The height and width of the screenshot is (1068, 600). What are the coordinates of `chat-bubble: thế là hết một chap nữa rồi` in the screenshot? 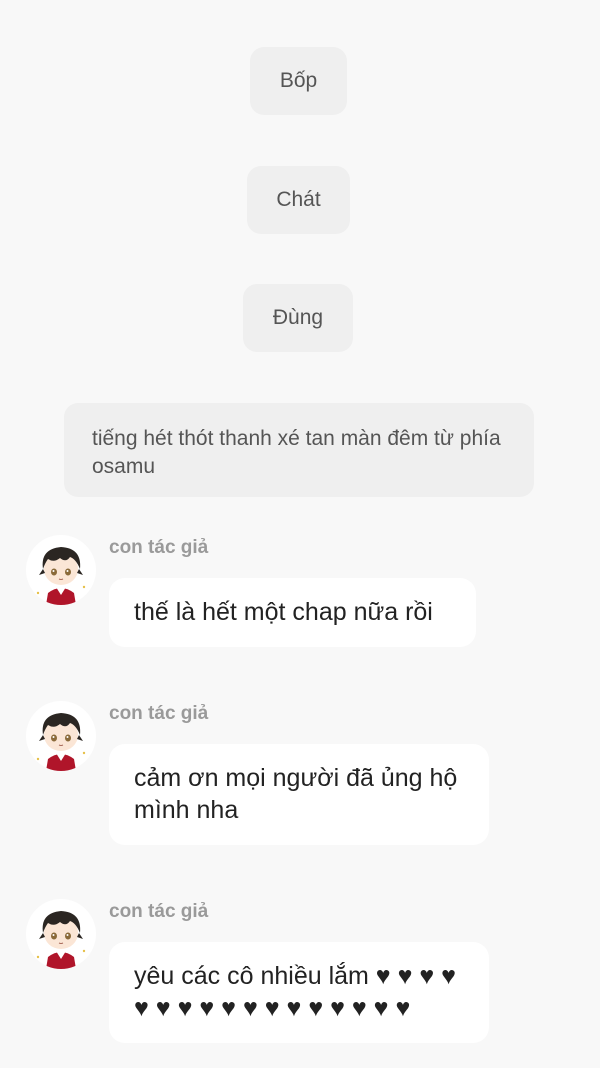 It's located at (292, 612).